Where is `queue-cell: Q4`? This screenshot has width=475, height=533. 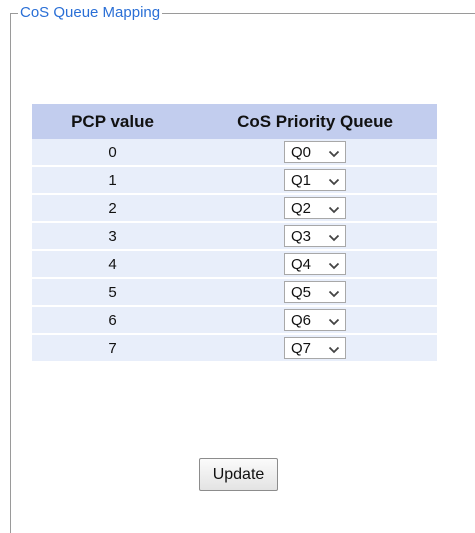 queue-cell: Q4 is located at coordinates (315, 264).